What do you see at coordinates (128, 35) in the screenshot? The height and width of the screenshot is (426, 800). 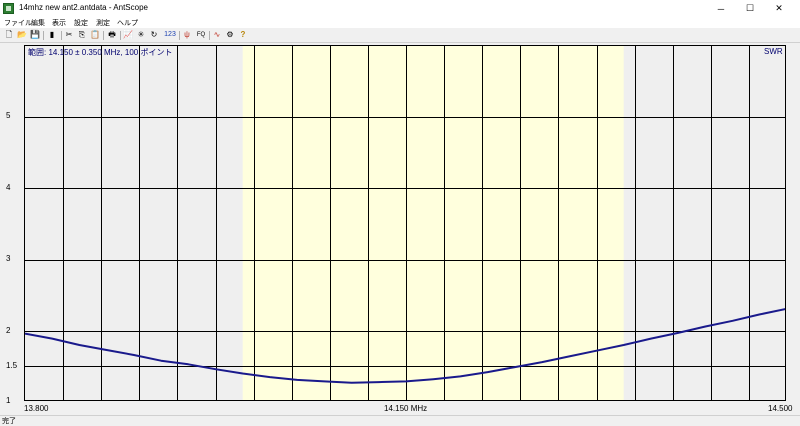 I see `graph-icon: 📈` at bounding box center [128, 35].